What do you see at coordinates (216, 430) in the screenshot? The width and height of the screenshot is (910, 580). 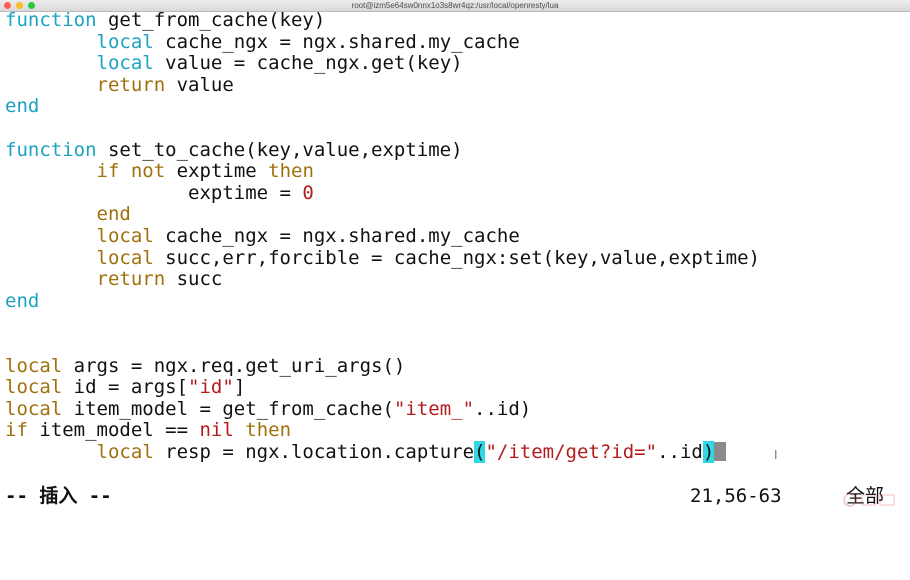 I see `code-token: nil` at bounding box center [216, 430].